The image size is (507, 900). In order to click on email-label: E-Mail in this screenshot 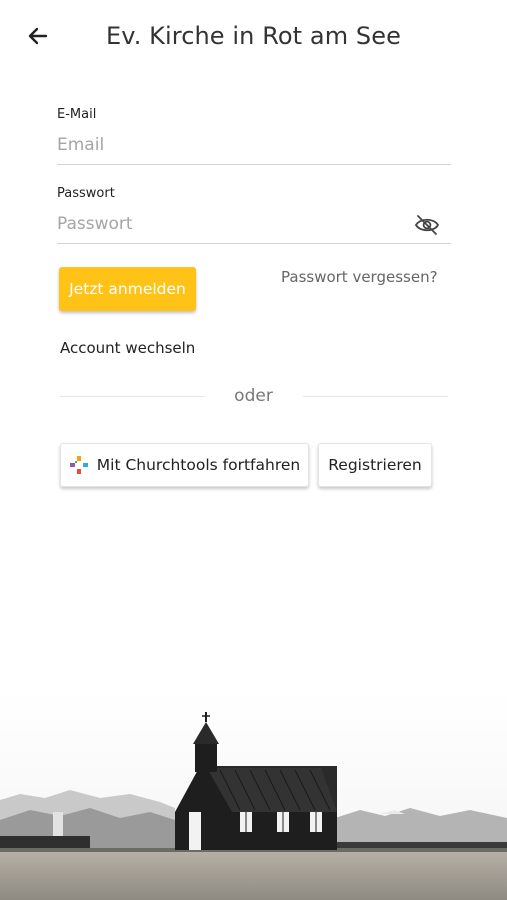, I will do `click(77, 114)`.